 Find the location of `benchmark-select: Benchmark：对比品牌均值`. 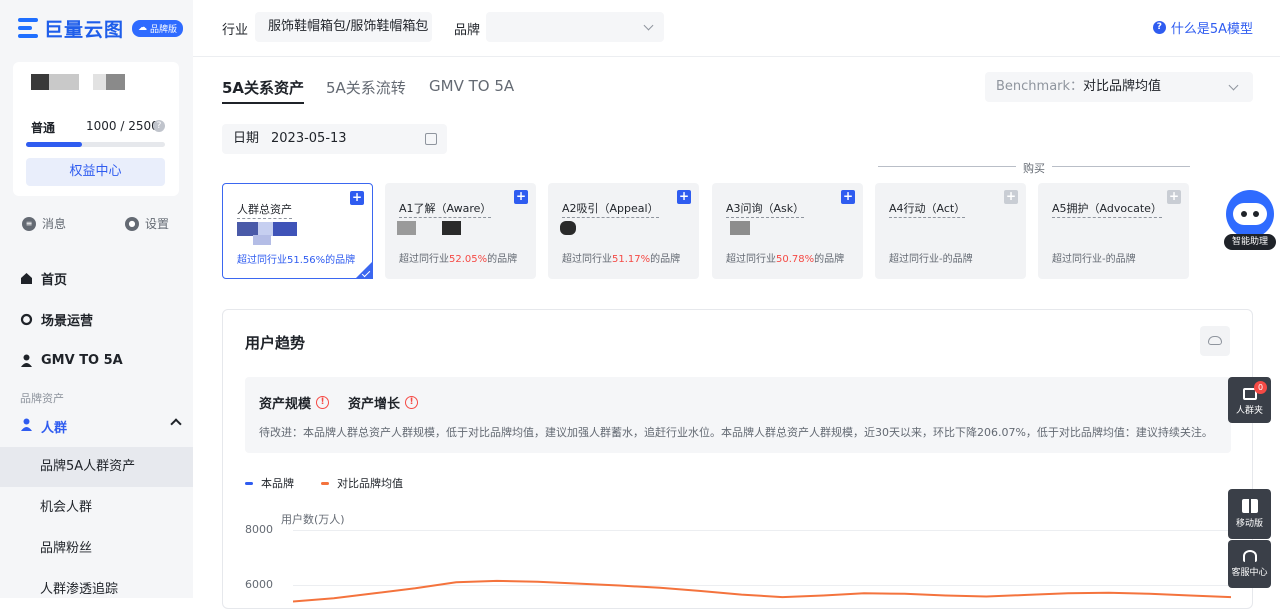

benchmark-select: Benchmark：对比品牌均值 is located at coordinates (1119, 87).